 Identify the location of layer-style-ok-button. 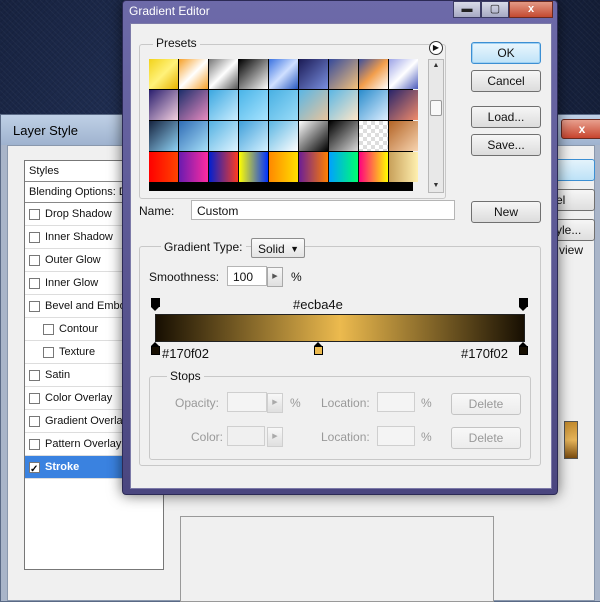
(574, 170).